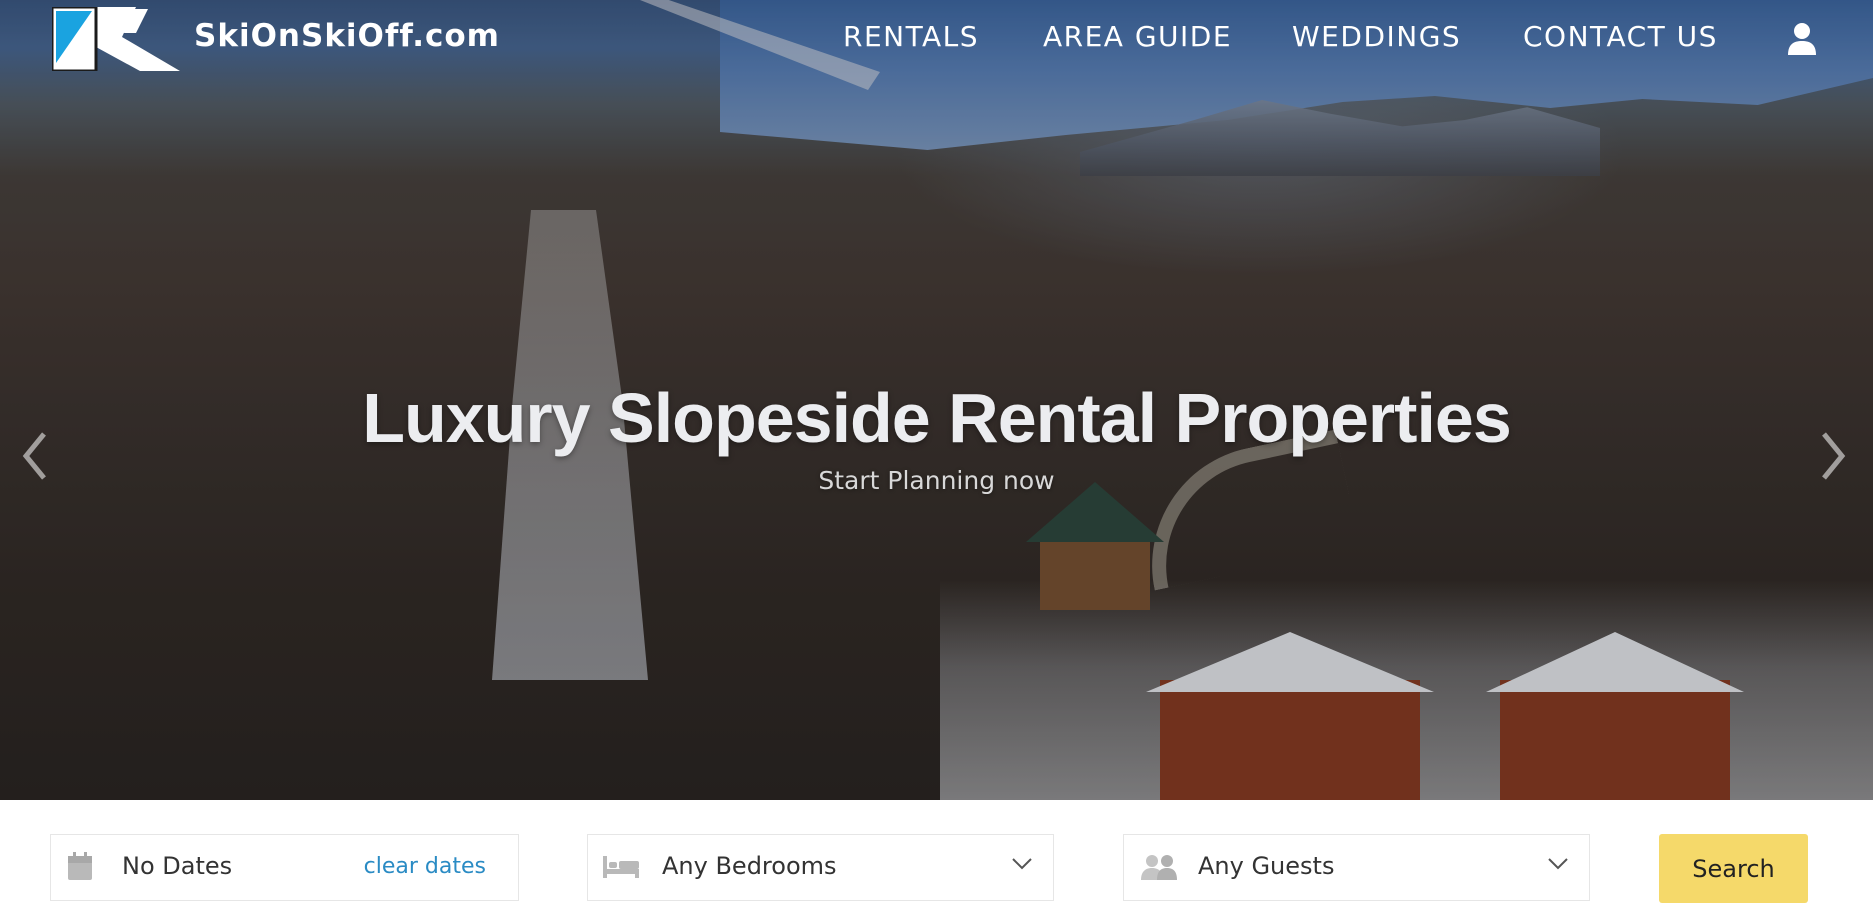  What do you see at coordinates (347, 36) in the screenshot?
I see `brand-name: SkiOnSkiOff.com` at bounding box center [347, 36].